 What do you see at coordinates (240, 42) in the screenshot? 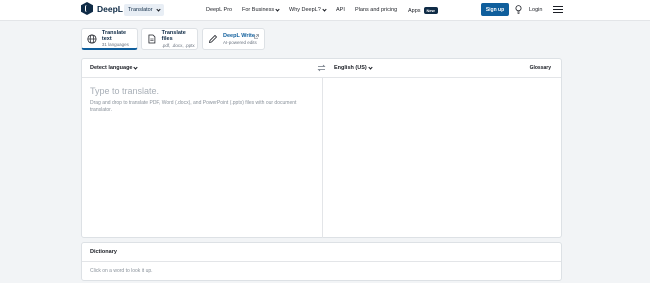
I see `tab-subtitle: AI-powered edits` at bounding box center [240, 42].